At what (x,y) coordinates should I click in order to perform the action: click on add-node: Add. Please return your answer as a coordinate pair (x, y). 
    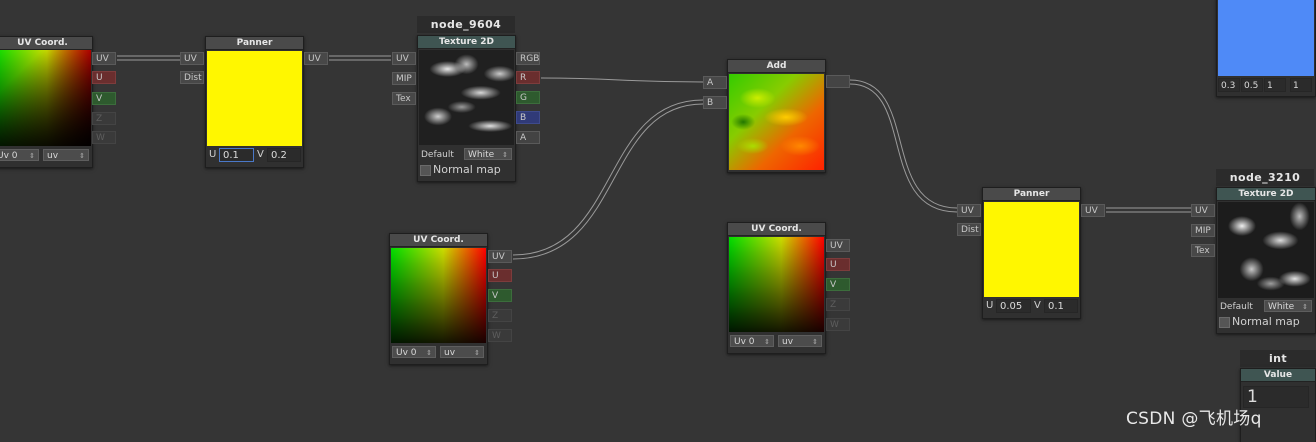
    Looking at the image, I should click on (776, 116).